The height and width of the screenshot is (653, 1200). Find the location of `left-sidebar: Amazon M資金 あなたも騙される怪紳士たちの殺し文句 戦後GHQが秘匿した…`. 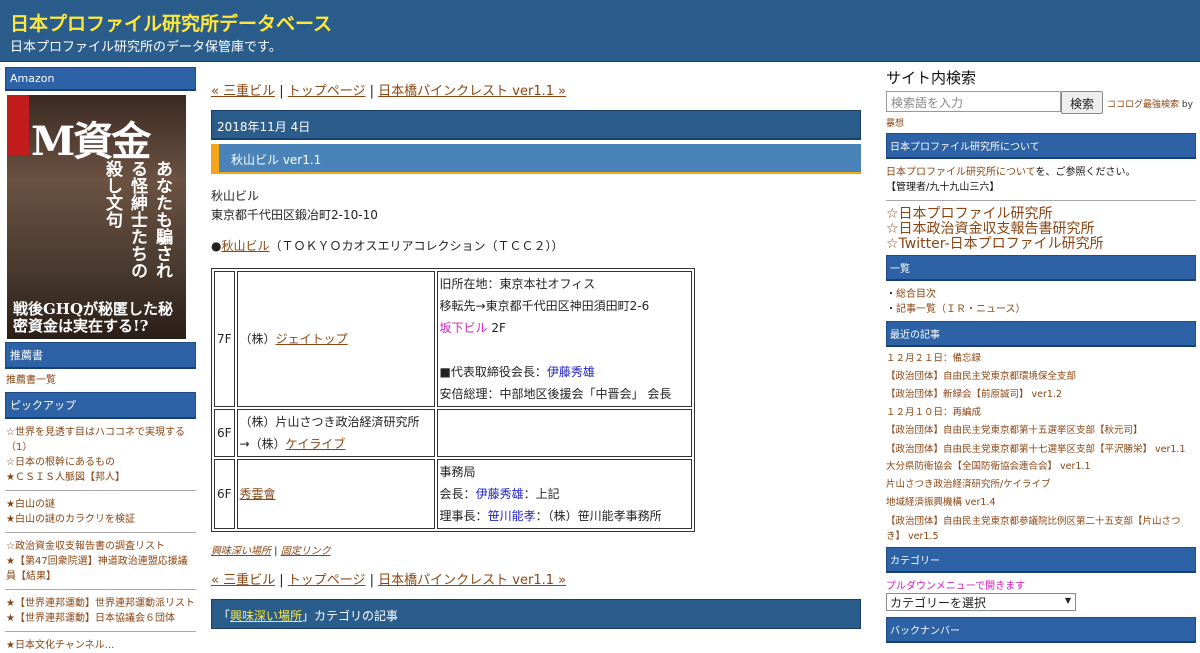

left-sidebar: Amazon M資金 あなたも騙される怪紳士たちの殺し文句 戦後GHQが秘匿した… is located at coordinates (100, 360).